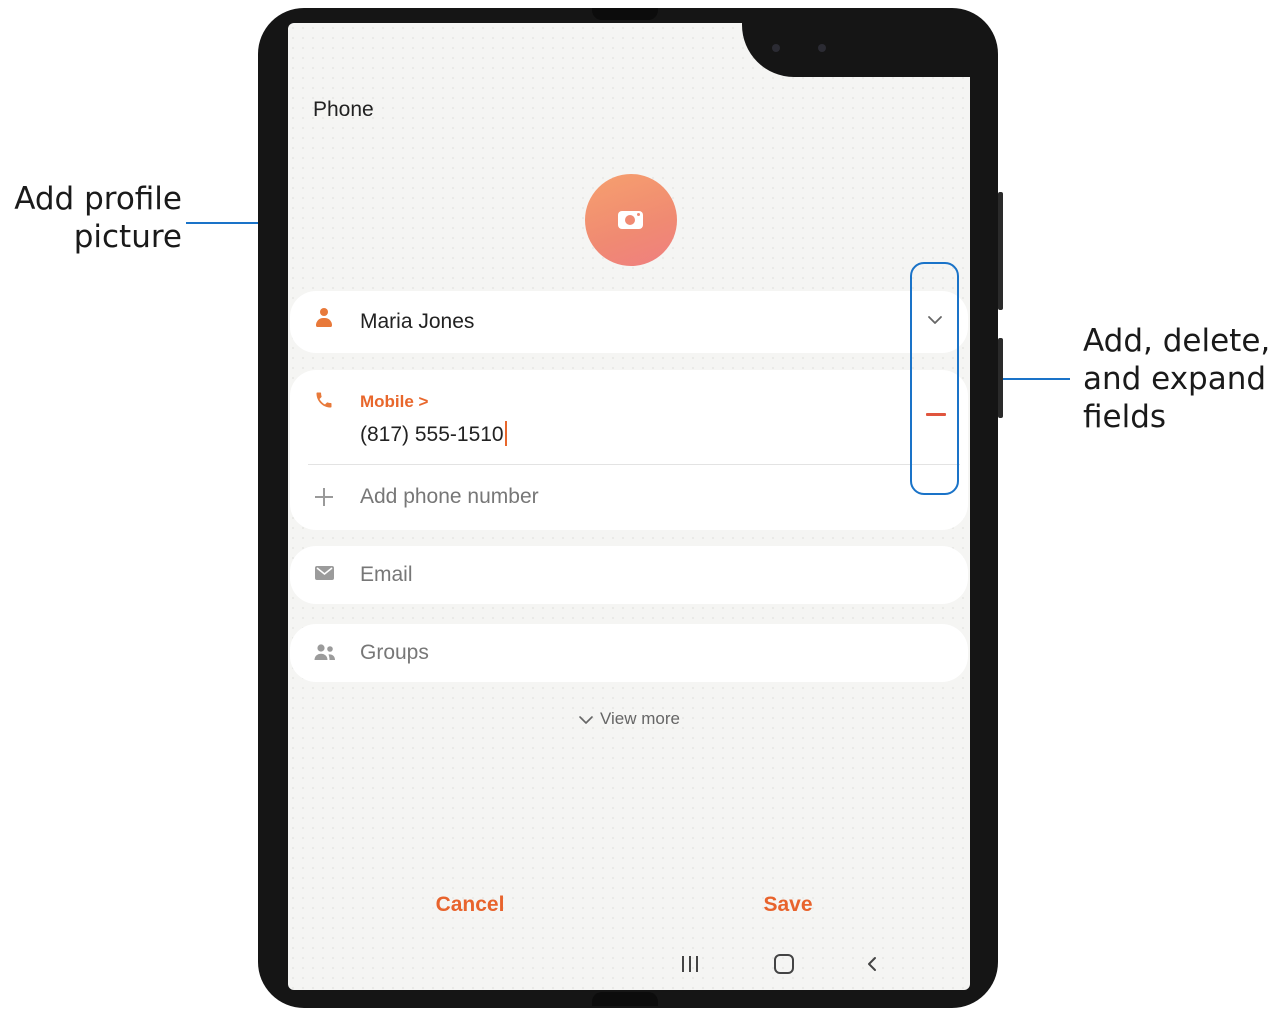 Image resolution: width=1281 pixels, height=1009 pixels. I want to click on camera-icon, so click(630, 220).